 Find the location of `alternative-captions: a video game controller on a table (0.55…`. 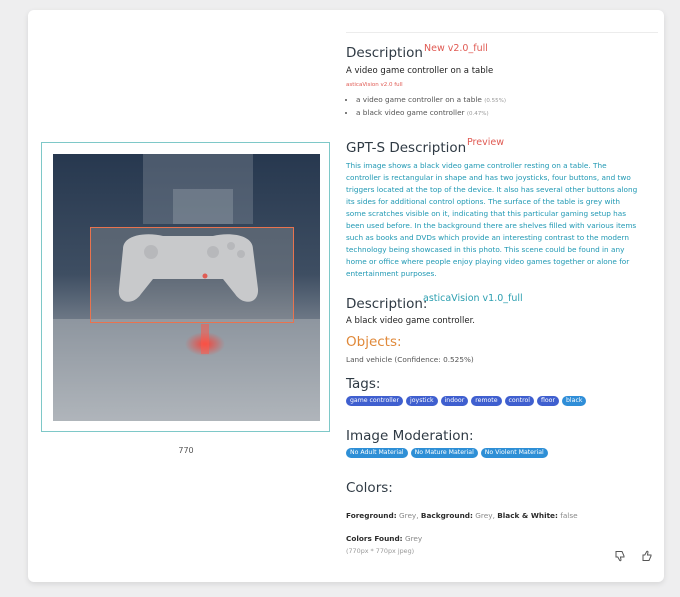

alternative-captions: a video game controller on a table (0.55… is located at coordinates (426, 107).